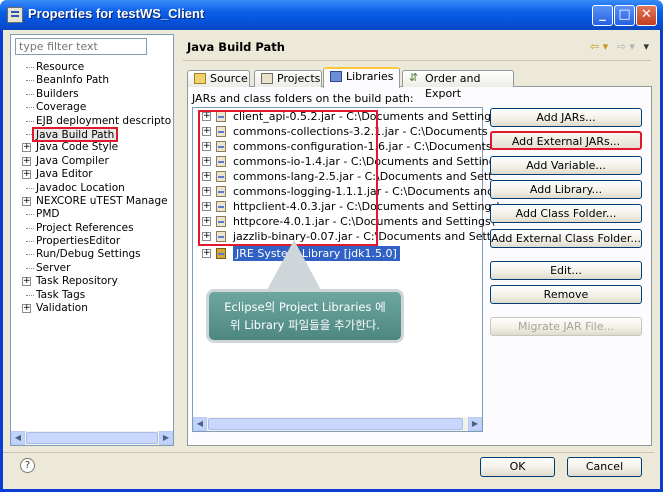 The image size is (663, 492). What do you see at coordinates (92, 254) in the screenshot?
I see `tree-item: Run/Debug Settings` at bounding box center [92, 254].